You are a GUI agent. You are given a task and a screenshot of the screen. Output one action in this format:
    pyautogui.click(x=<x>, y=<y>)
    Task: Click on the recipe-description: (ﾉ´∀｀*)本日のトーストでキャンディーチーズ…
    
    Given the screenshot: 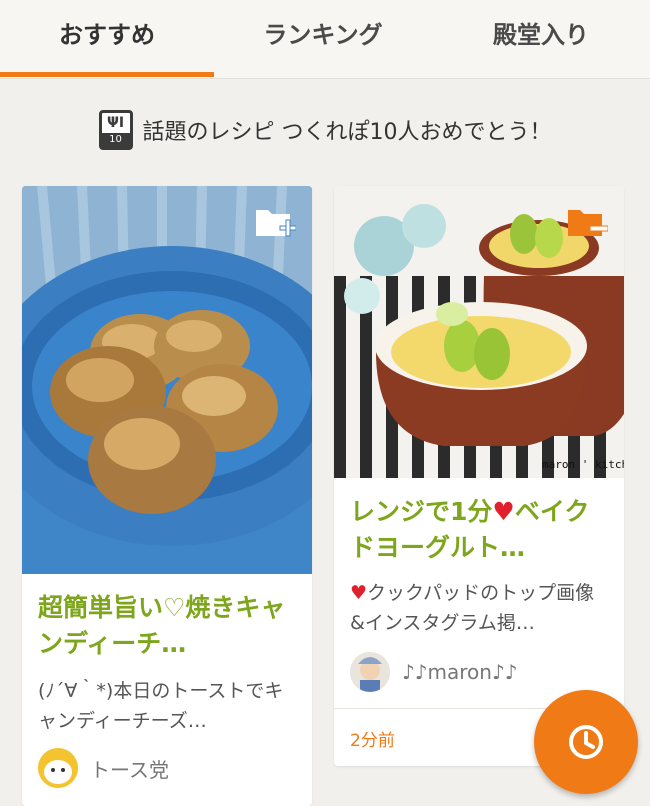 What is the action you would take?
    pyautogui.click(x=161, y=706)
    